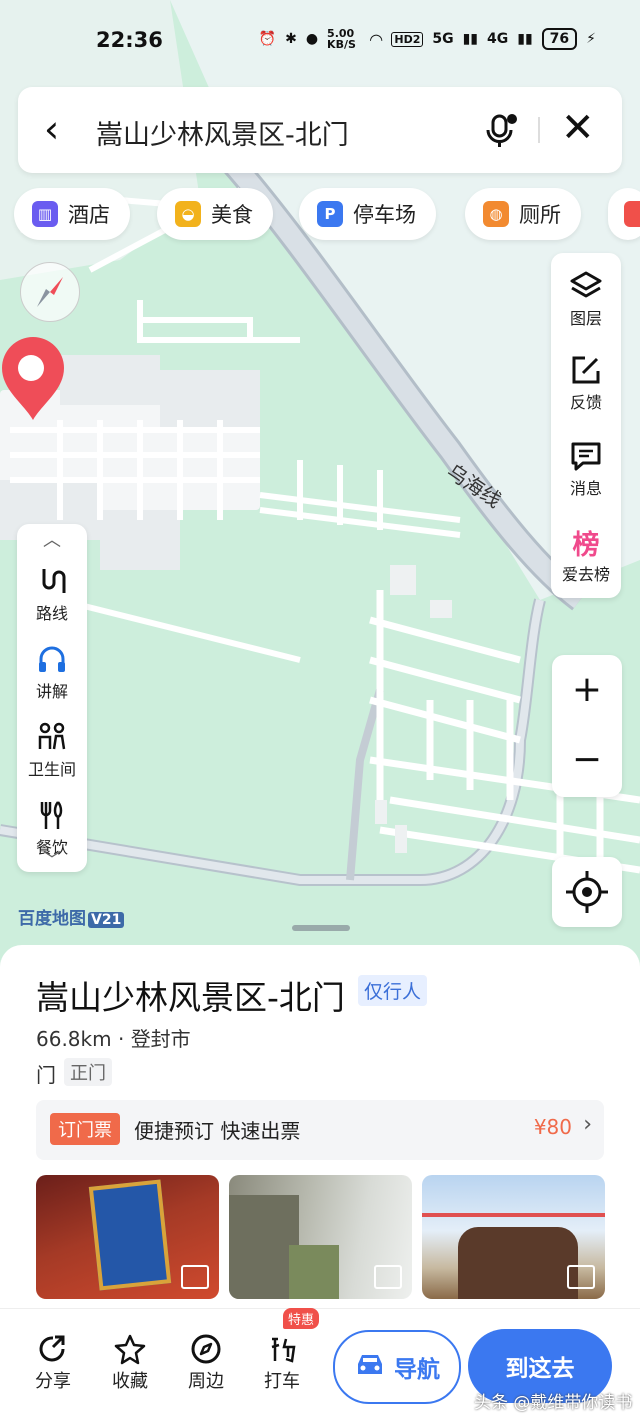  Describe the element at coordinates (232, 215) in the screenshot. I see `chip-label: 美食` at that location.